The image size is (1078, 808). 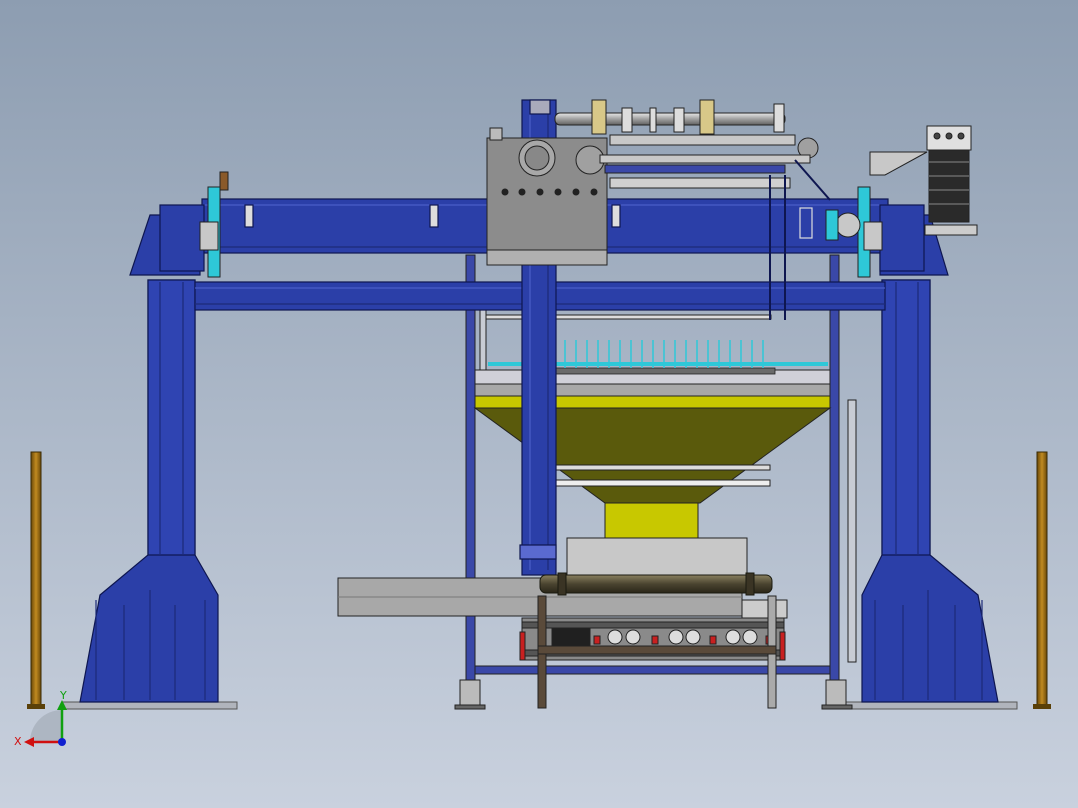 What do you see at coordinates (929, 705) in the screenshot?
I see `base-plate-right` at bounding box center [929, 705].